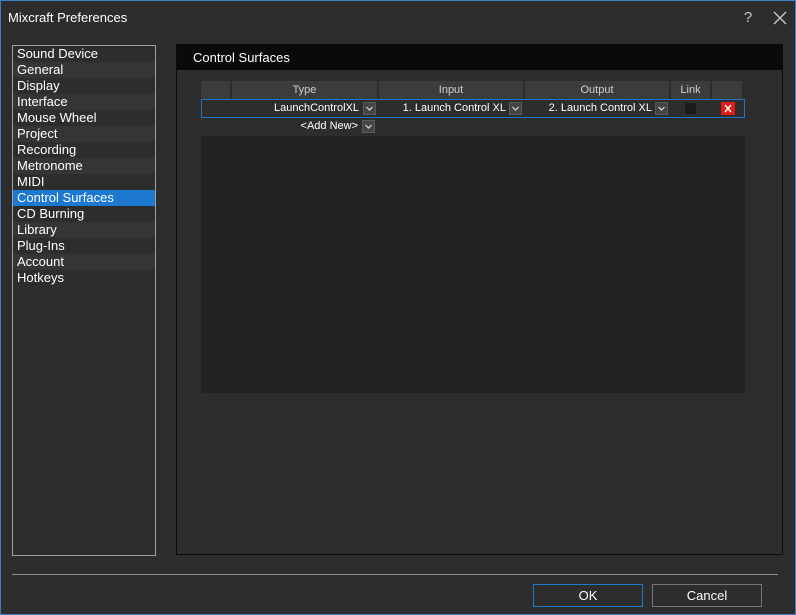 The image size is (796, 615). Describe the element at coordinates (395, 574) in the screenshot. I see `divider` at that location.